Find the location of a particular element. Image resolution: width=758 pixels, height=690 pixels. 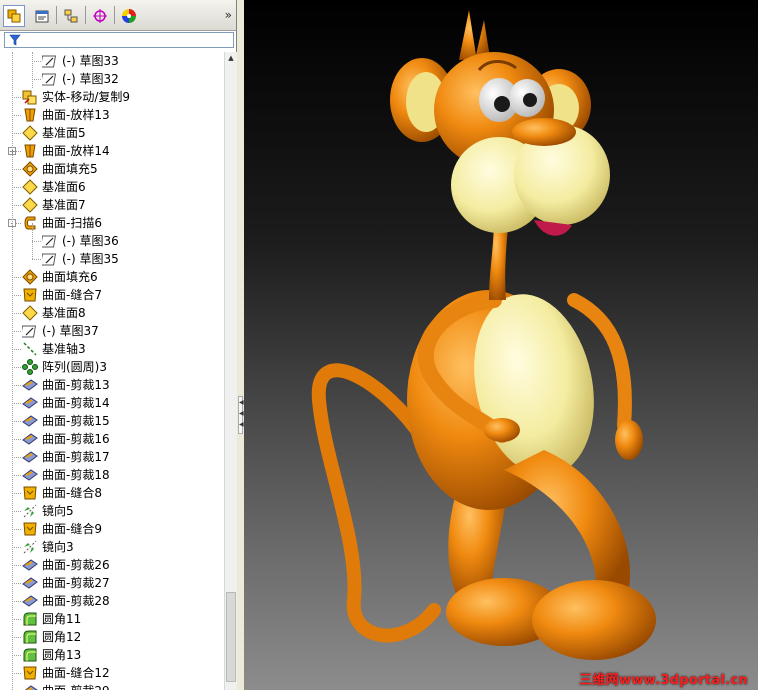

tree-item-label: 镜向3 is located at coordinates (58, 547).